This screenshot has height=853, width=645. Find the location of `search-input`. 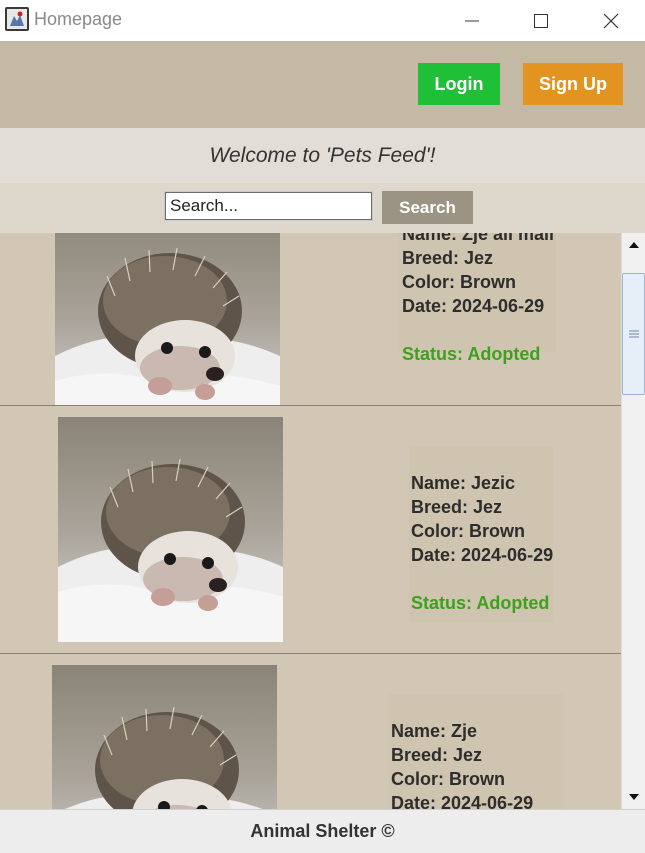

search-input is located at coordinates (268, 206).